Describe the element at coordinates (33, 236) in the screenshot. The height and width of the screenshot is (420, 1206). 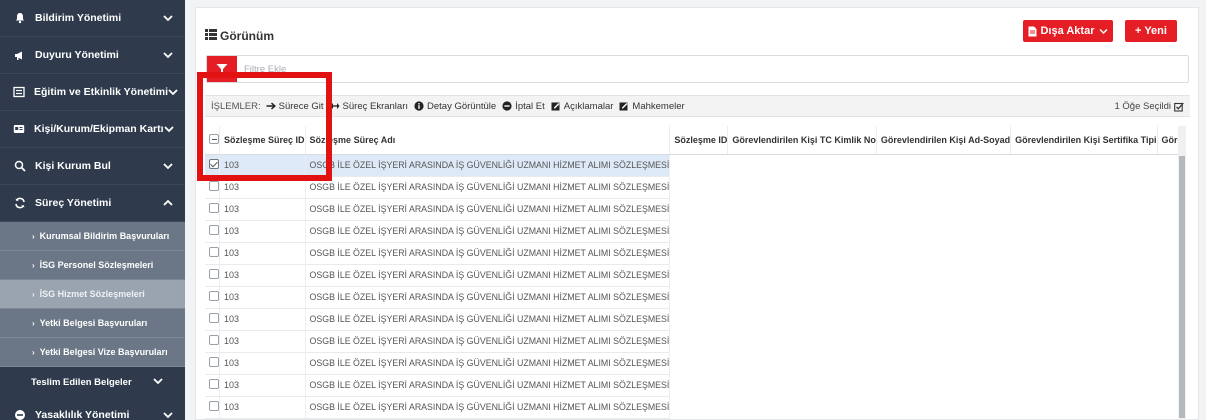
I see `caret-right-icon: ›` at that location.